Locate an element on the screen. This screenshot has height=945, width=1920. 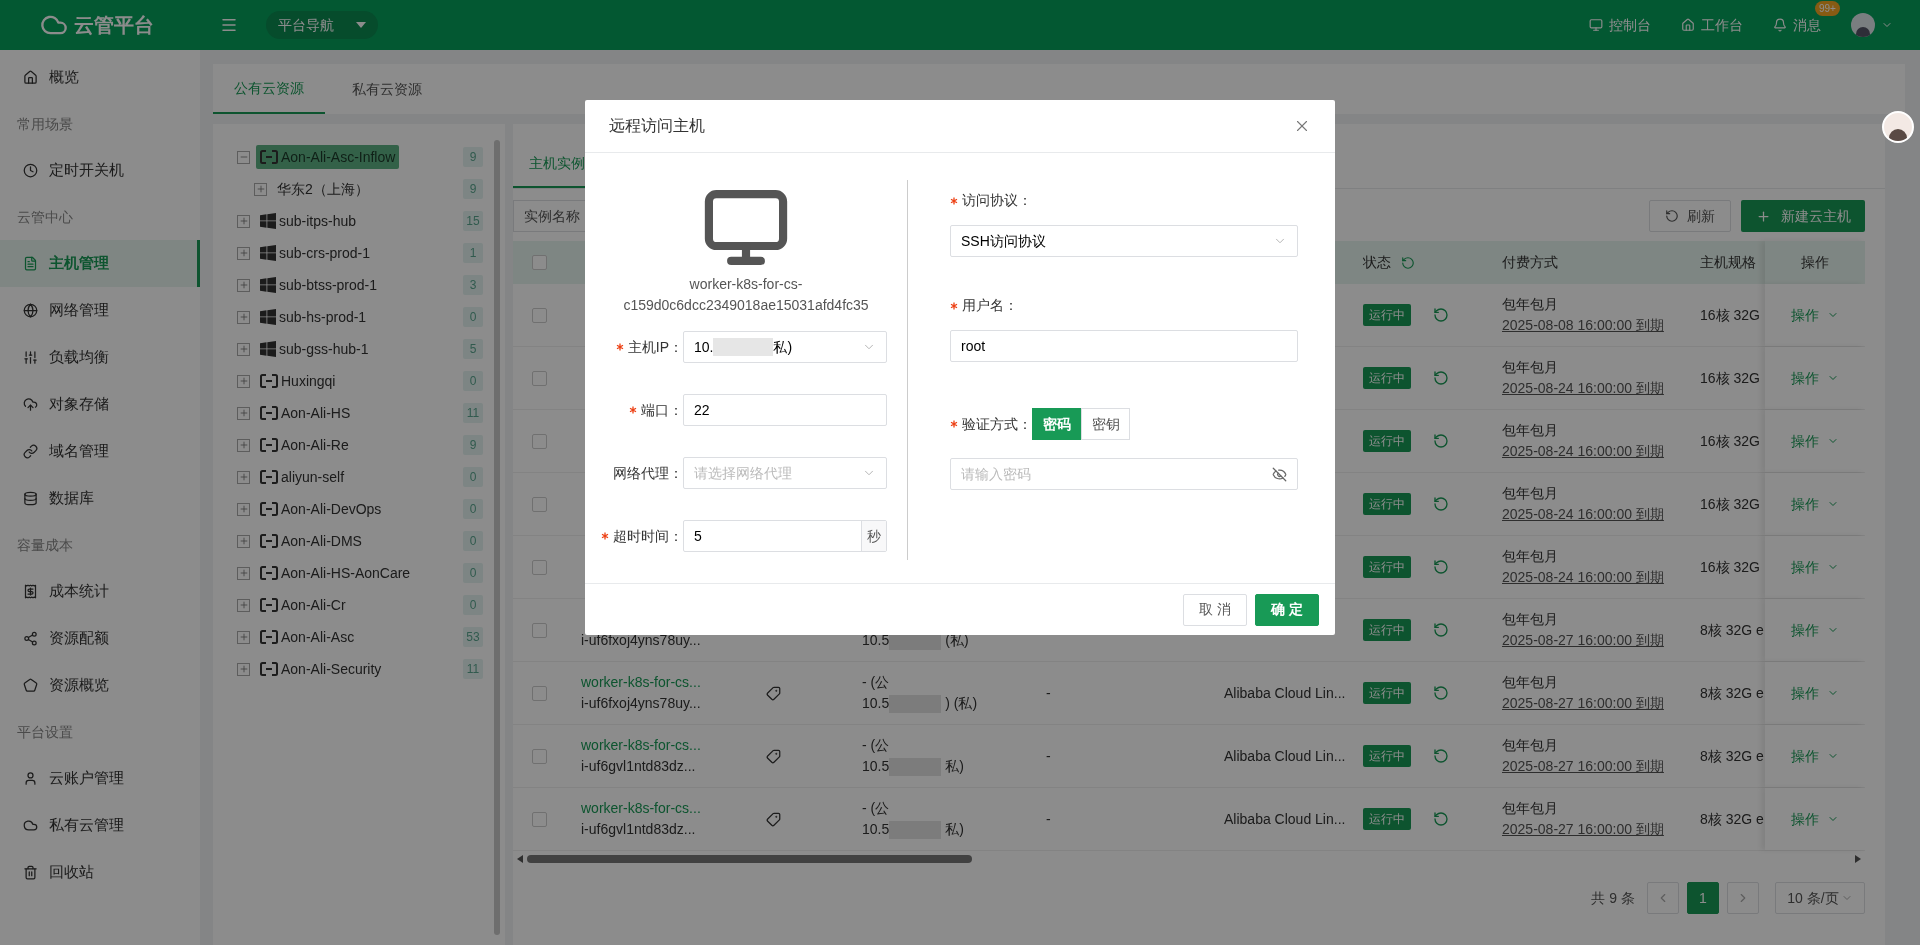
scroll-bar is located at coordinates (497, 537).